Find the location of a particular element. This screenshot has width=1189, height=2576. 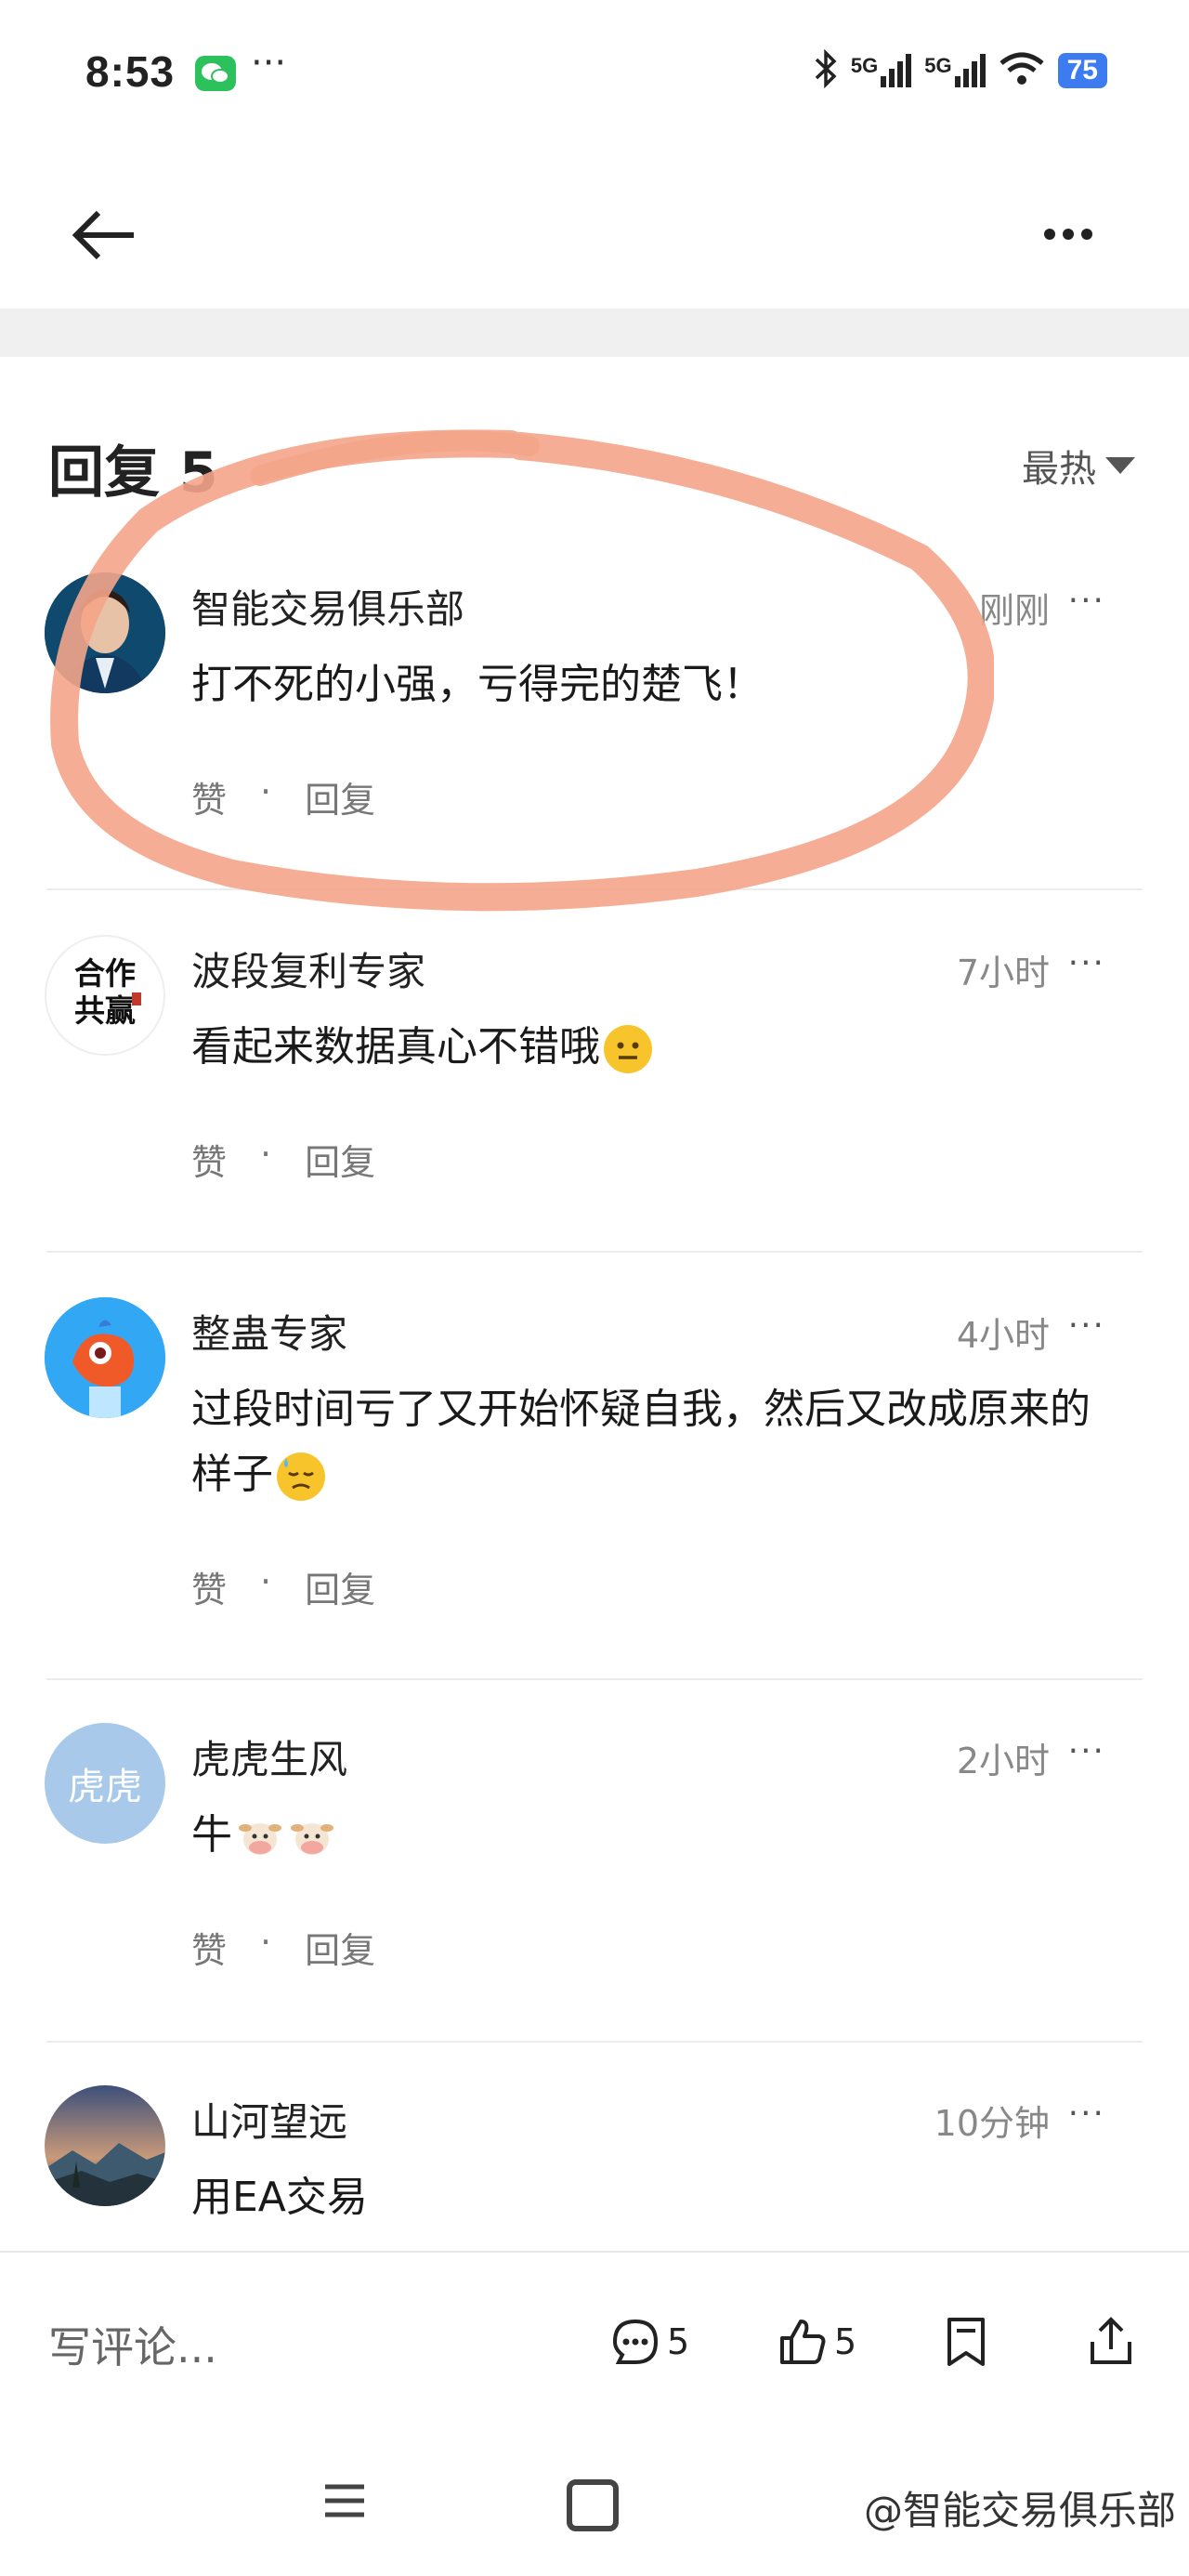

sort-dropdown: 最热 is located at coordinates (1079, 466).